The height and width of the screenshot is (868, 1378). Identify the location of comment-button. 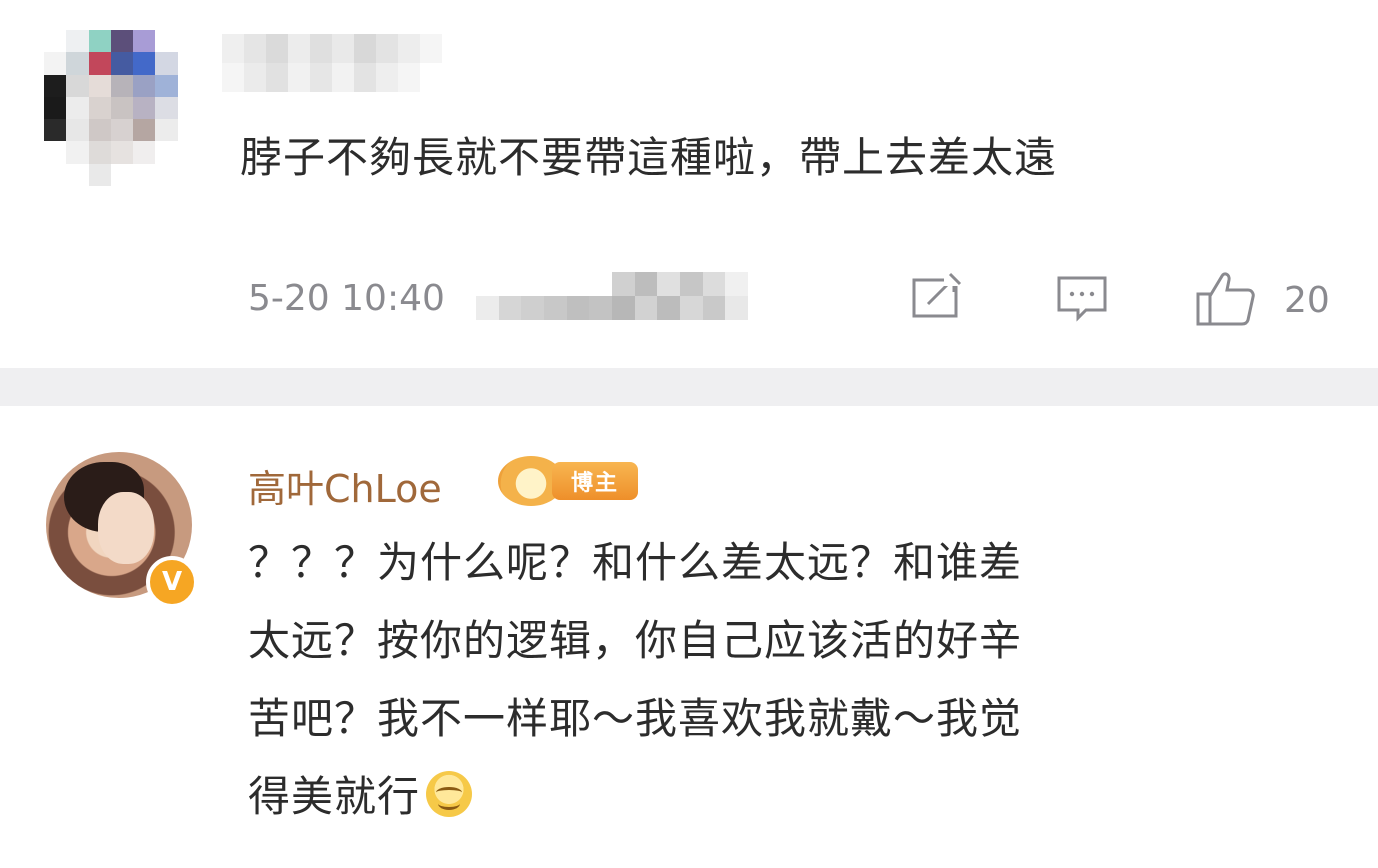
(1082, 300).